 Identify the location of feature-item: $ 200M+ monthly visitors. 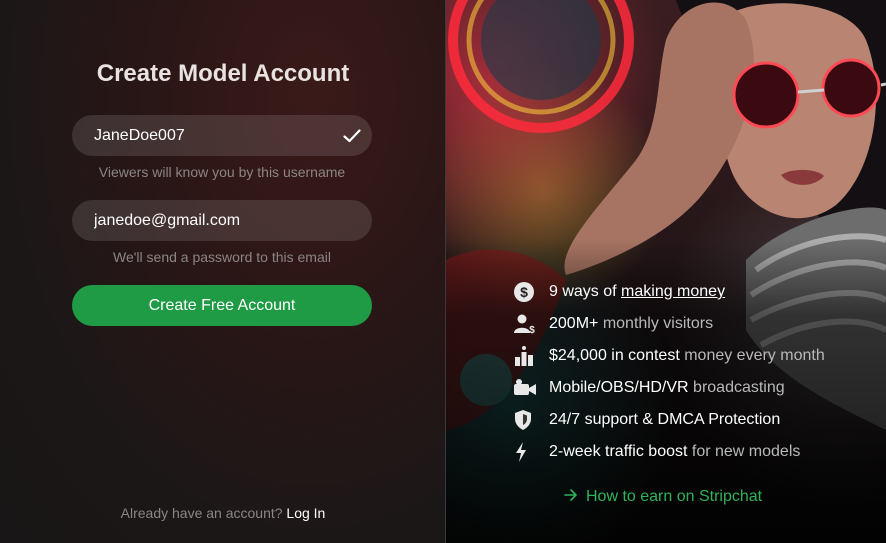
(698, 324).